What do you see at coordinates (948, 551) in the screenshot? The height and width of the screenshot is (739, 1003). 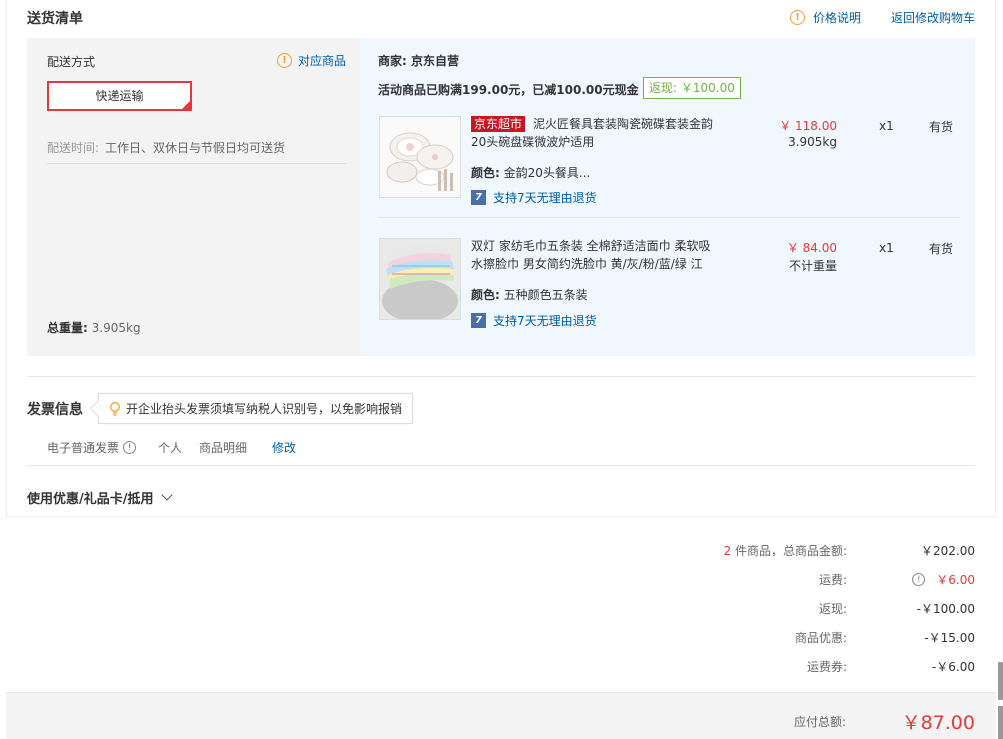 I see `goods-total-value: ￥202.00` at bounding box center [948, 551].